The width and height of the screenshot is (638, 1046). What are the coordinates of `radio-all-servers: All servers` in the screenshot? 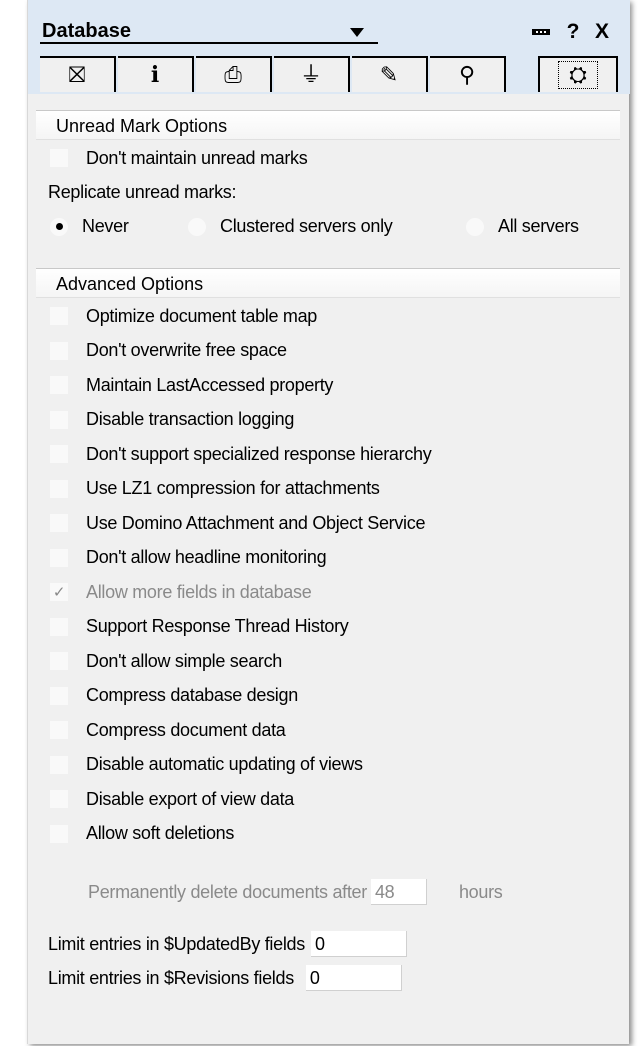 It's located at (522, 226).